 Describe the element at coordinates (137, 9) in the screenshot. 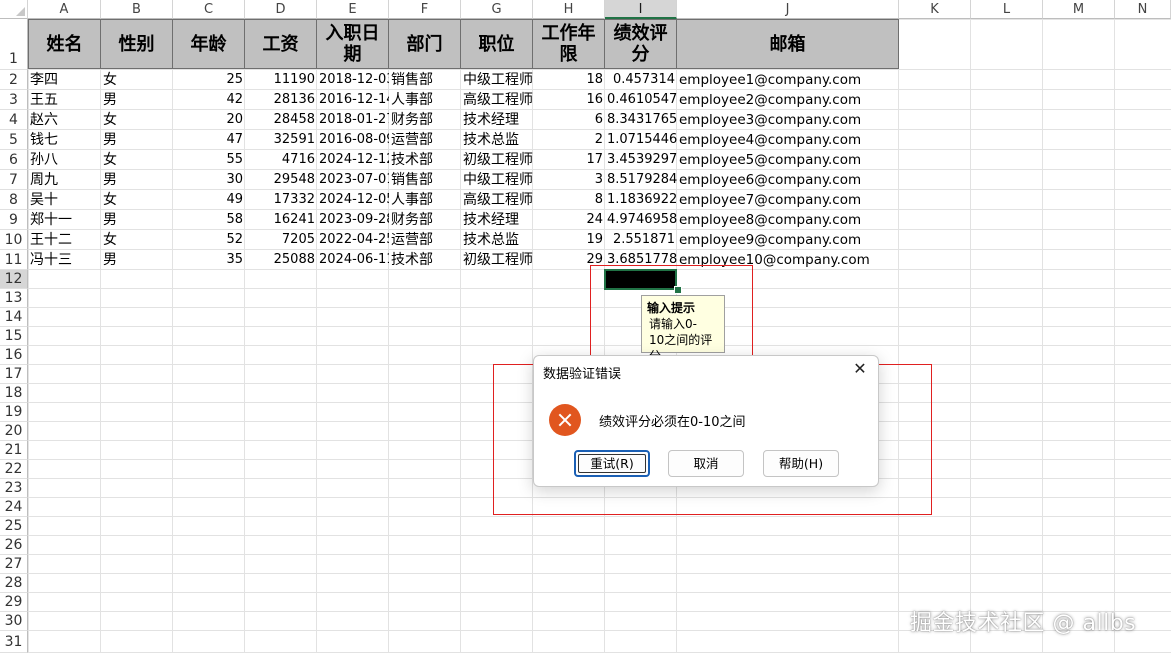

I see `column-header-b: B` at that location.